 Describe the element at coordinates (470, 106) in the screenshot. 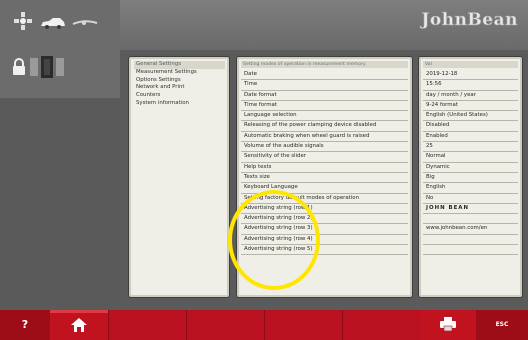

I see `setting-row-value: 9-24 format` at that location.